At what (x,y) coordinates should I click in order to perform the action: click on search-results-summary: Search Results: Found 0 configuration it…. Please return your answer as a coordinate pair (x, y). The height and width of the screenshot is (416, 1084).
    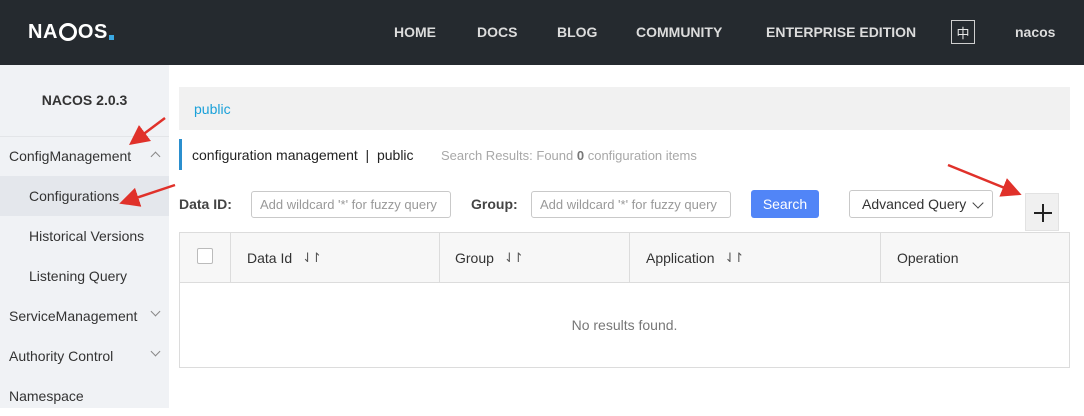
    Looking at the image, I should click on (569, 155).